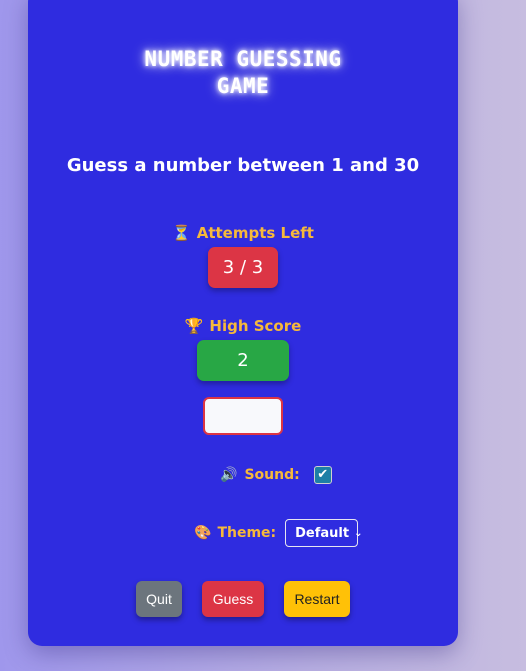 Image resolution: width=526 pixels, height=671 pixels. I want to click on sound-checkbox: ✔, so click(322, 475).